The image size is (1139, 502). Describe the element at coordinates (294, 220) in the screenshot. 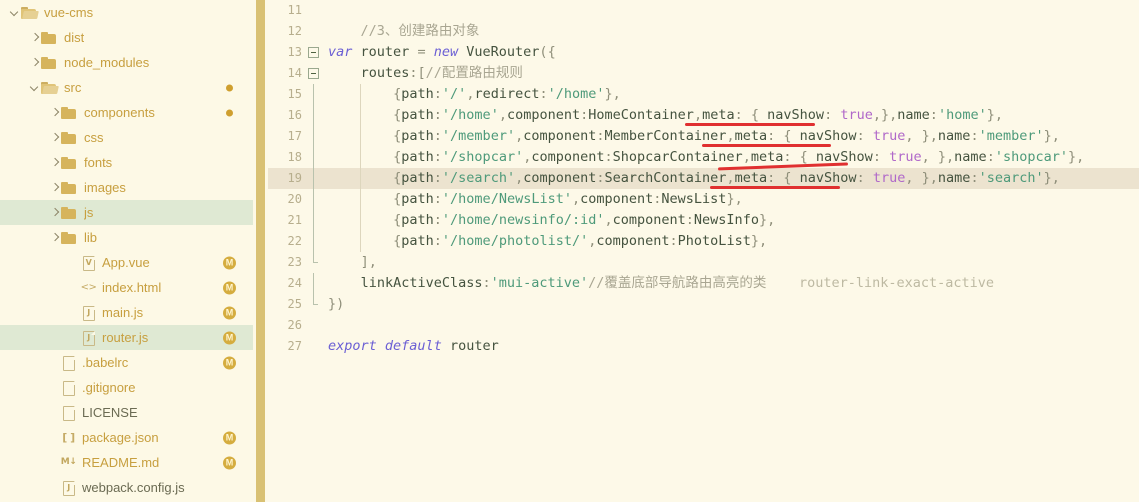

I see `line-number: 21` at that location.